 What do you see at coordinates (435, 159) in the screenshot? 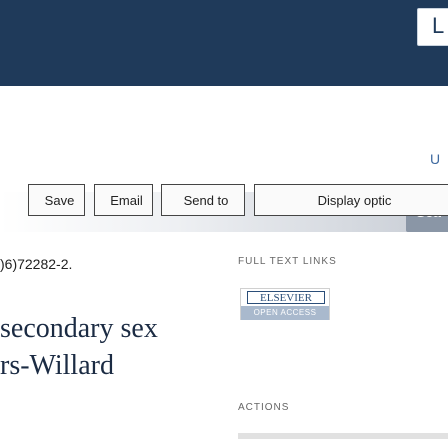
I see `user-guide-link: U` at bounding box center [435, 159].